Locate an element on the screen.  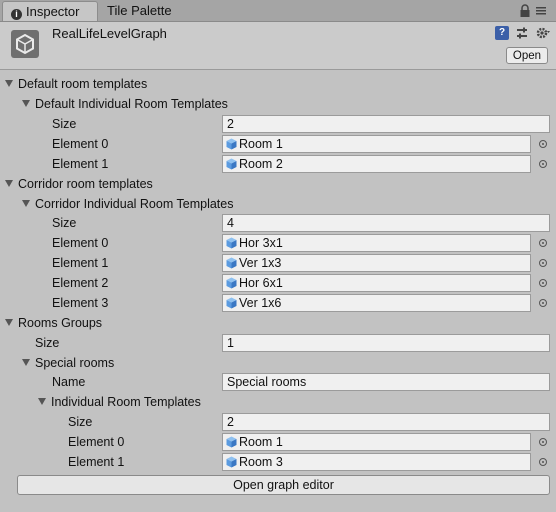
rooms-groups-size-field: 1 is located at coordinates (386, 343).